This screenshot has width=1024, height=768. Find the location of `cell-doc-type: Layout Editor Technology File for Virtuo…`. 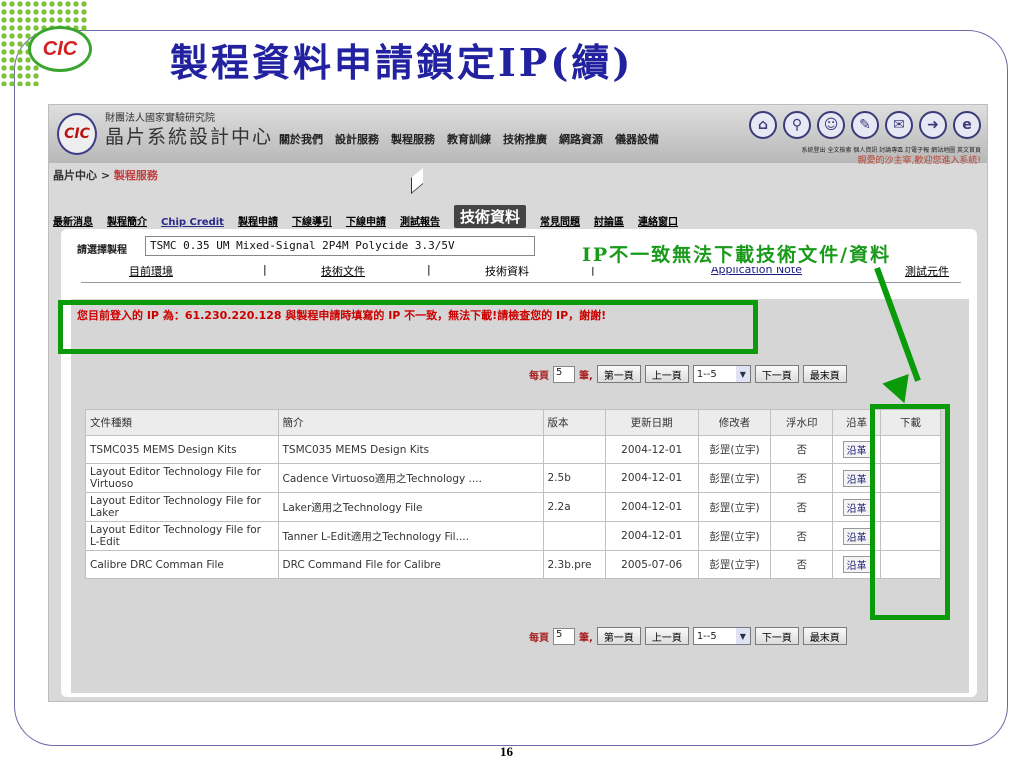

cell-doc-type: Layout Editor Technology File for Virtuo… is located at coordinates (182, 478).